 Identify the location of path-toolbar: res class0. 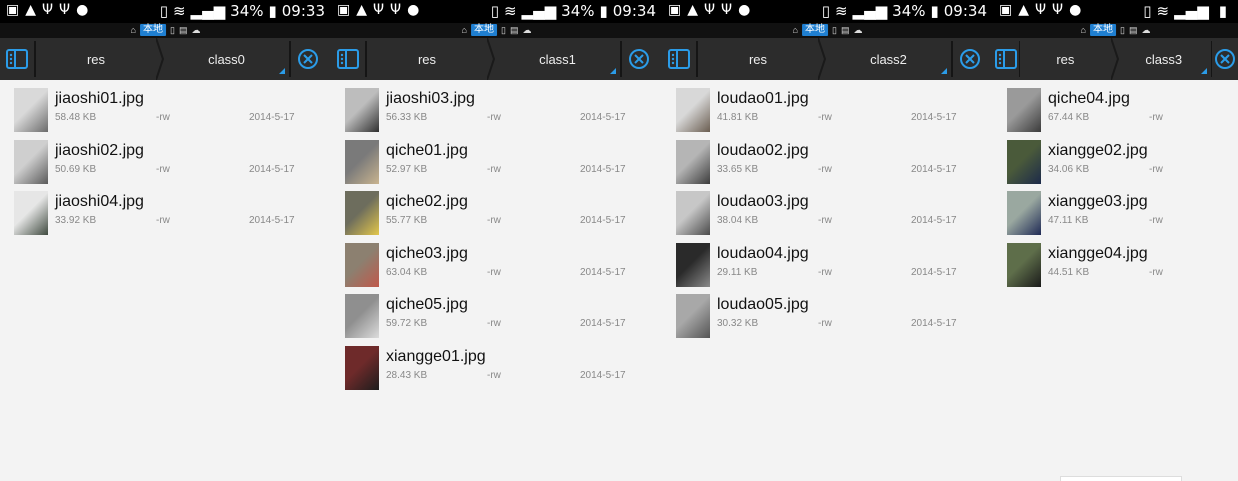
(165, 59).